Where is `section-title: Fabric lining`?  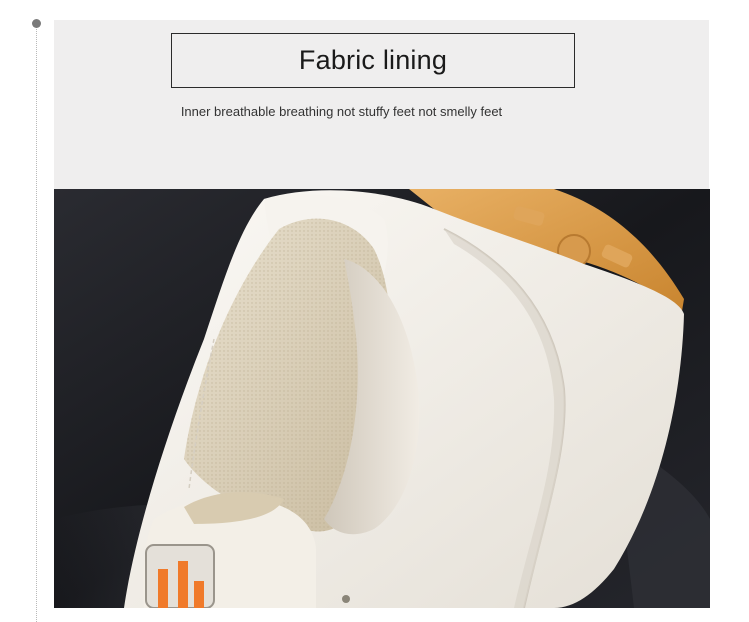
section-title: Fabric lining is located at coordinates (373, 60).